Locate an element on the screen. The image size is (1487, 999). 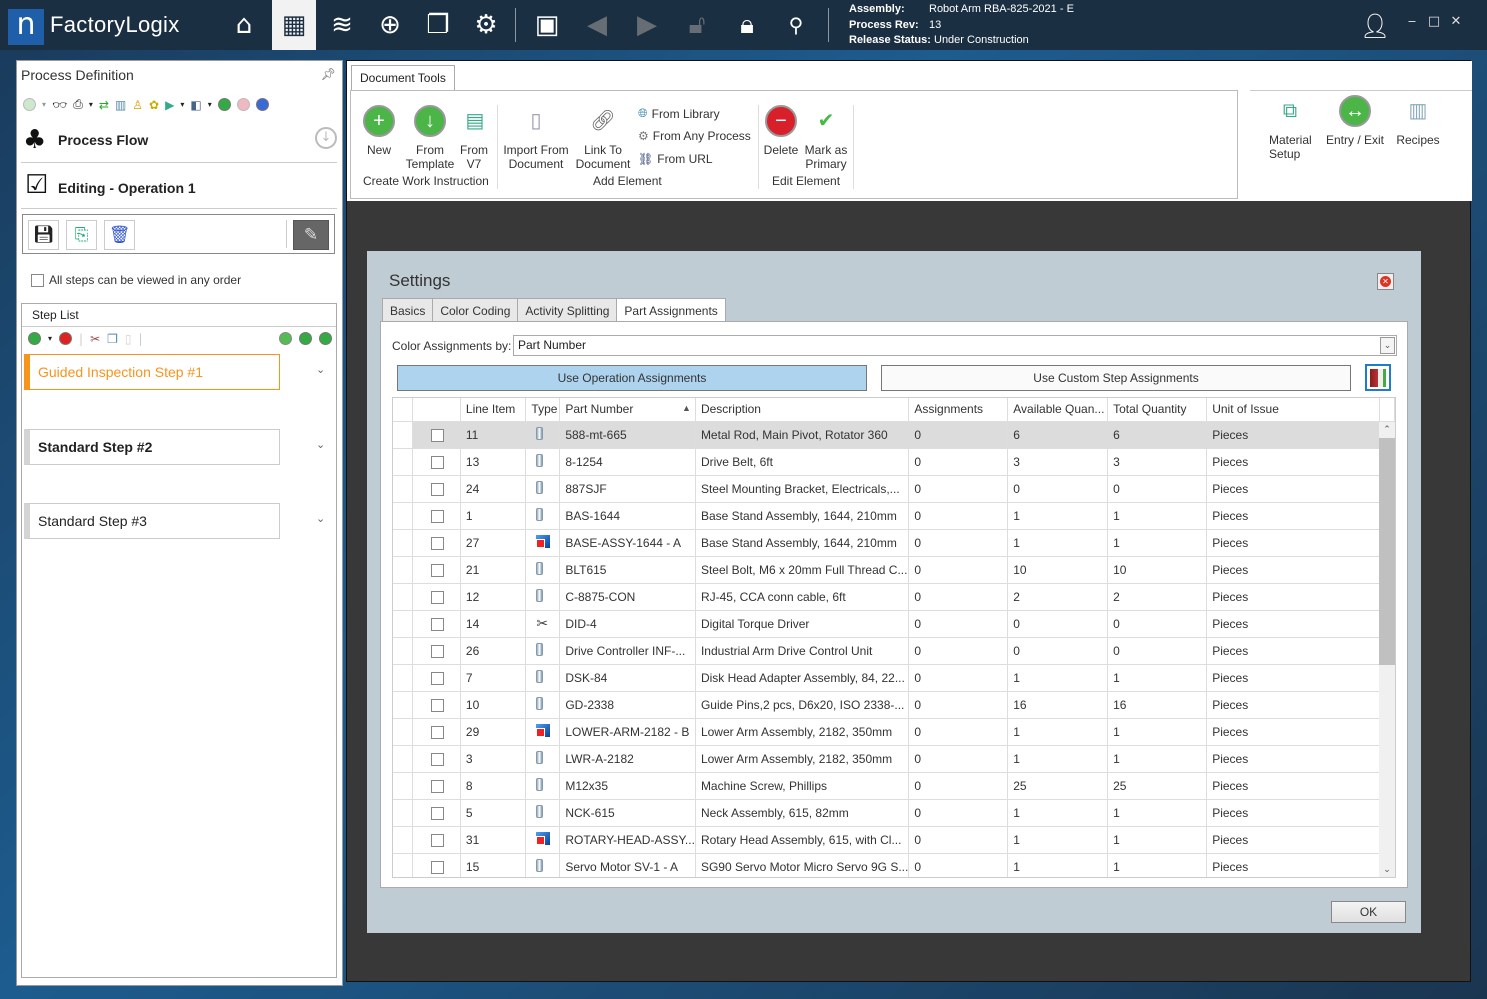
move-up-icon is located at coordinates (305, 338).